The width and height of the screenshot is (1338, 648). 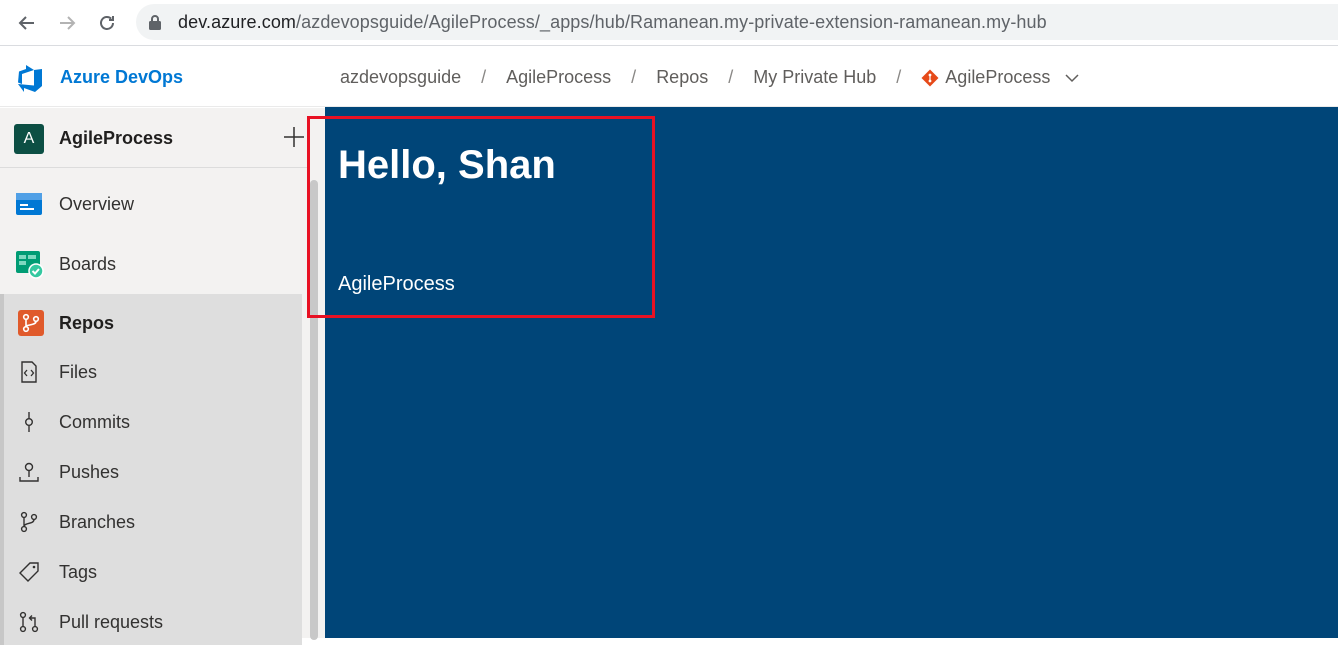 What do you see at coordinates (237, 22) in the screenshot?
I see `url-host: dev.azure.com` at bounding box center [237, 22].